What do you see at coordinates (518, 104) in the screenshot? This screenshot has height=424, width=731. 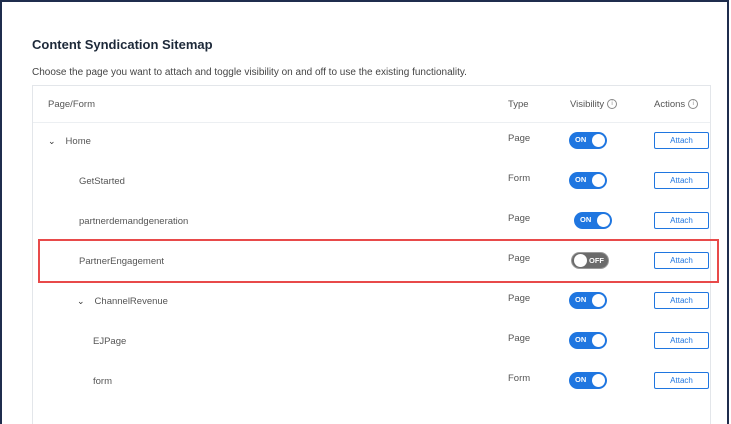 I see `header-type: Type` at bounding box center [518, 104].